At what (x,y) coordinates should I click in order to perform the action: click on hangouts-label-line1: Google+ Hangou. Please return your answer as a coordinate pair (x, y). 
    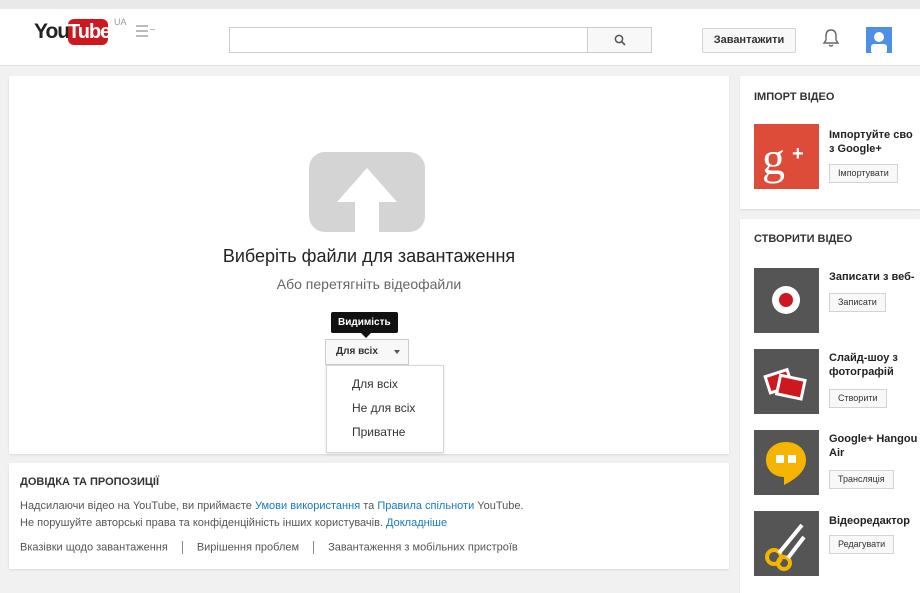
    Looking at the image, I should click on (873, 439).